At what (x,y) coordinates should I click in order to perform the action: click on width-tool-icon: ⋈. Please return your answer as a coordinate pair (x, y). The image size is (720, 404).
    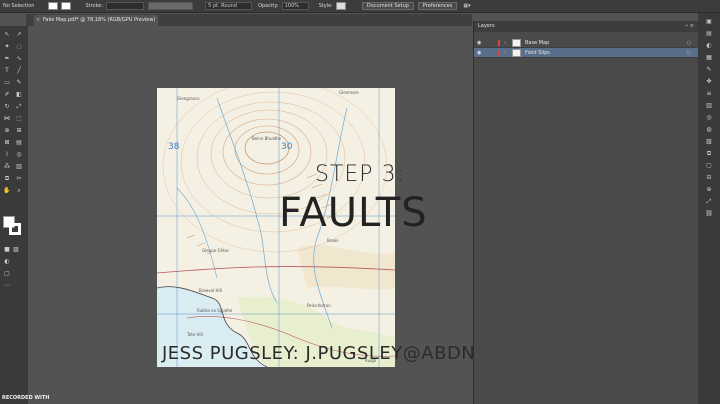
    Looking at the image, I should click on (7, 118).